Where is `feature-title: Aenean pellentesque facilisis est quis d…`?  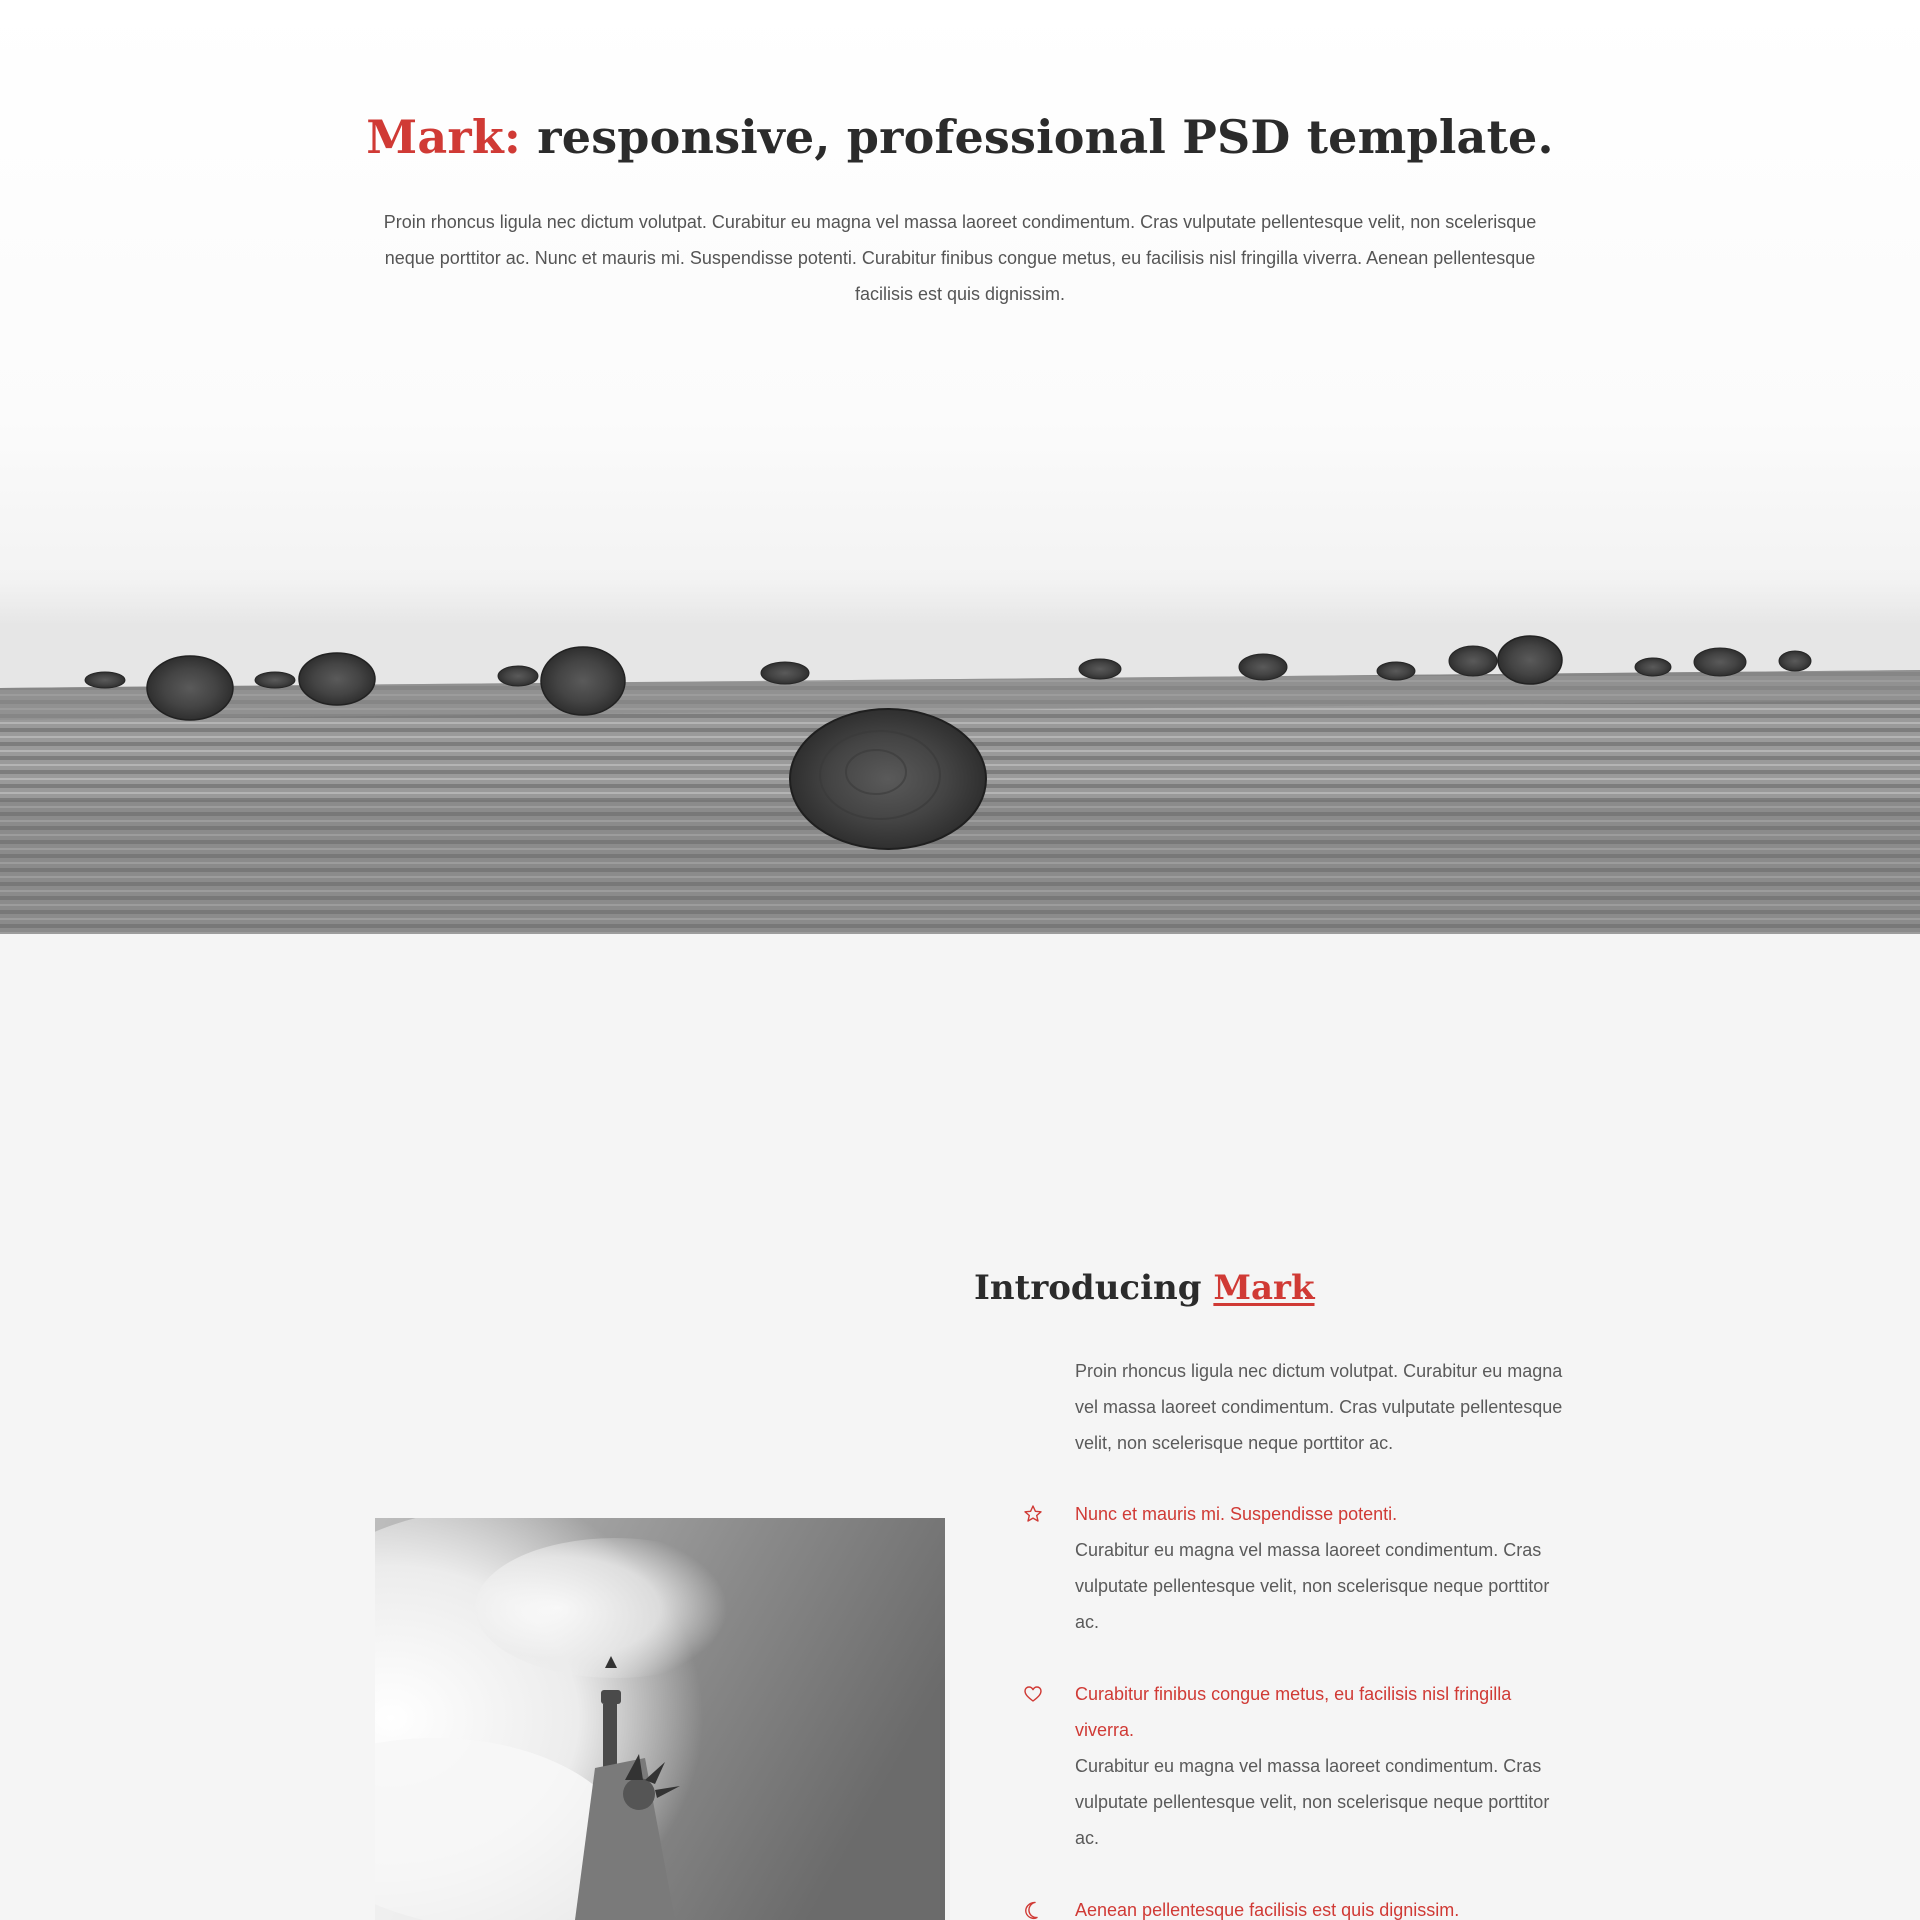 feature-title: Aenean pellentesque facilisis est quis d… is located at coordinates (1267, 1910).